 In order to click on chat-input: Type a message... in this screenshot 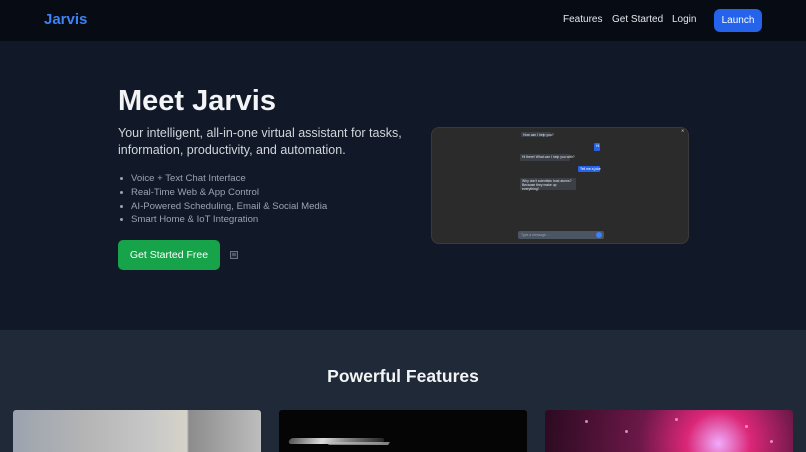, I will do `click(561, 235)`.